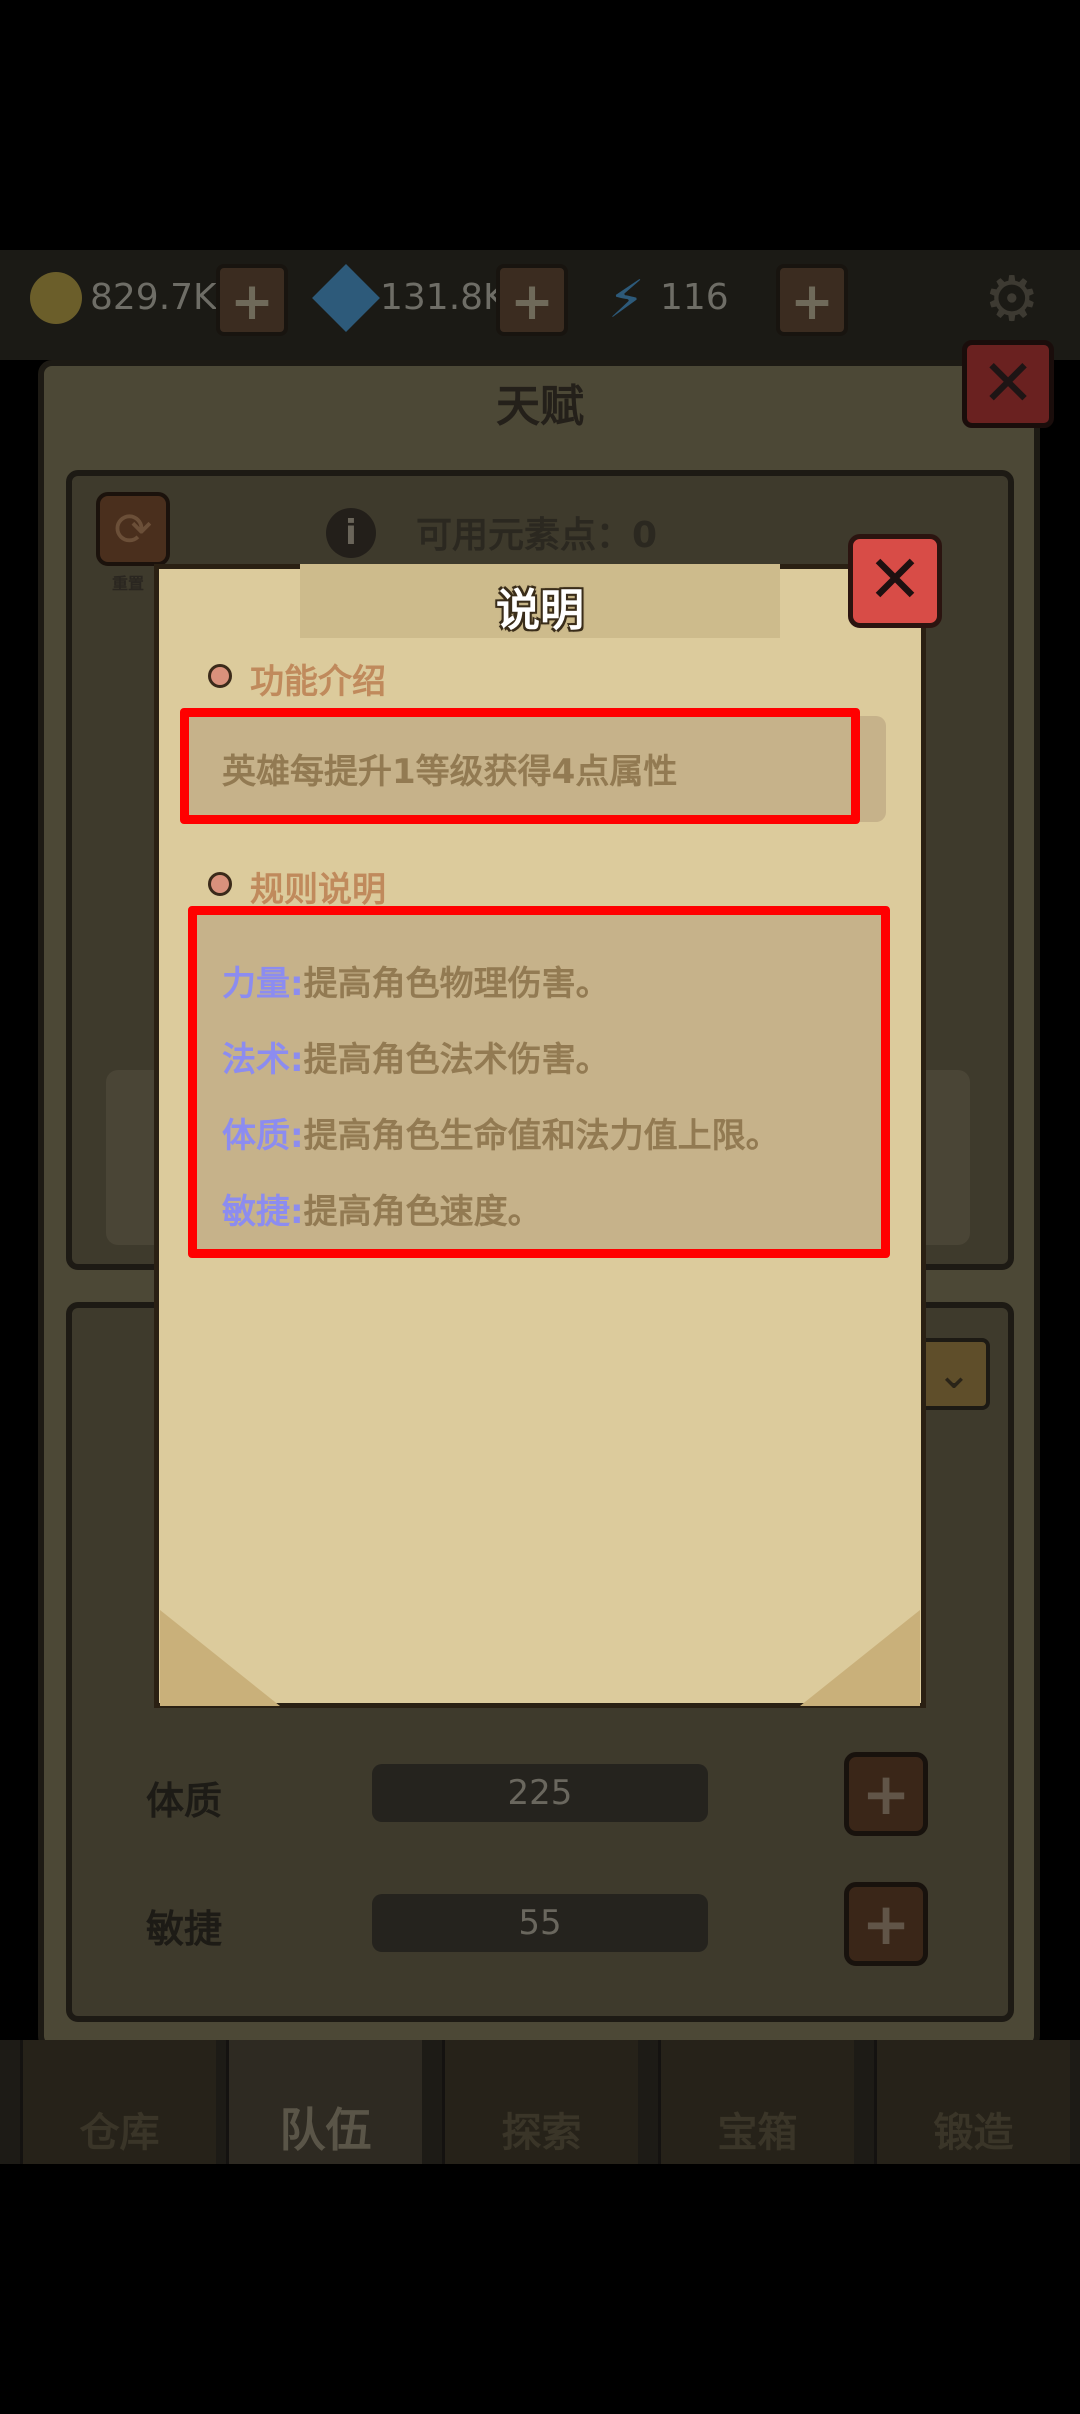 This screenshot has height=2414, width=1080. I want to click on nav-chest: 宝箱, so click(756, 2102).